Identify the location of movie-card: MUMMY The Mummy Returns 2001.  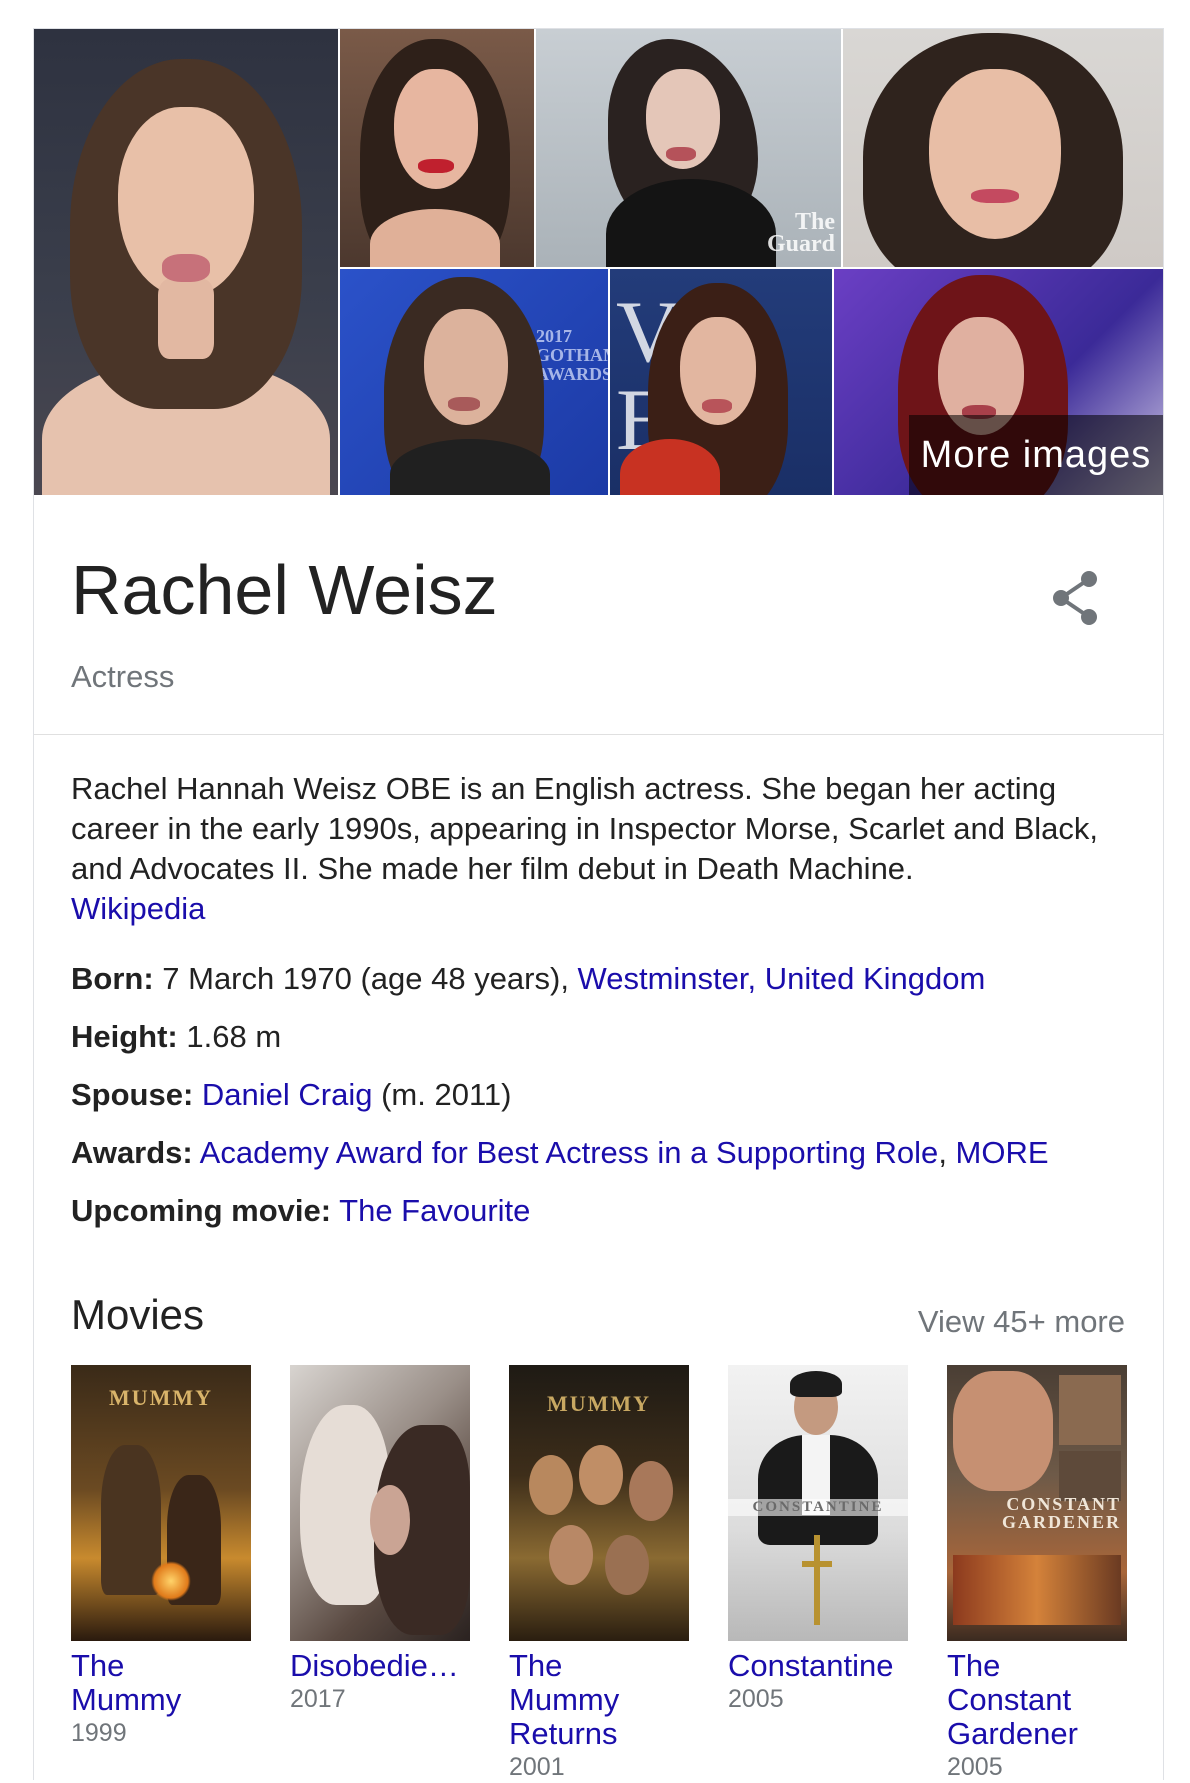
(599, 1574).